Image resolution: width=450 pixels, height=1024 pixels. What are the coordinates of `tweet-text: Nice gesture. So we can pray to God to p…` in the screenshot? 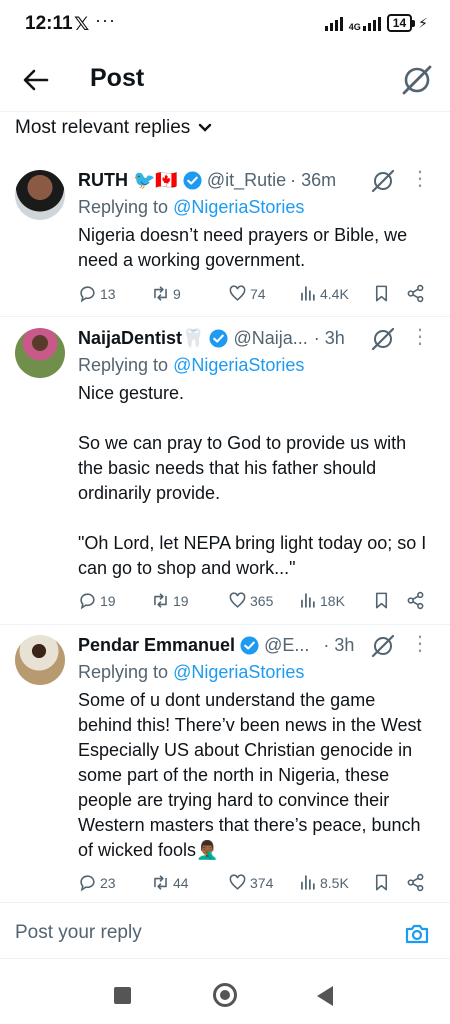 It's located at (252, 480).